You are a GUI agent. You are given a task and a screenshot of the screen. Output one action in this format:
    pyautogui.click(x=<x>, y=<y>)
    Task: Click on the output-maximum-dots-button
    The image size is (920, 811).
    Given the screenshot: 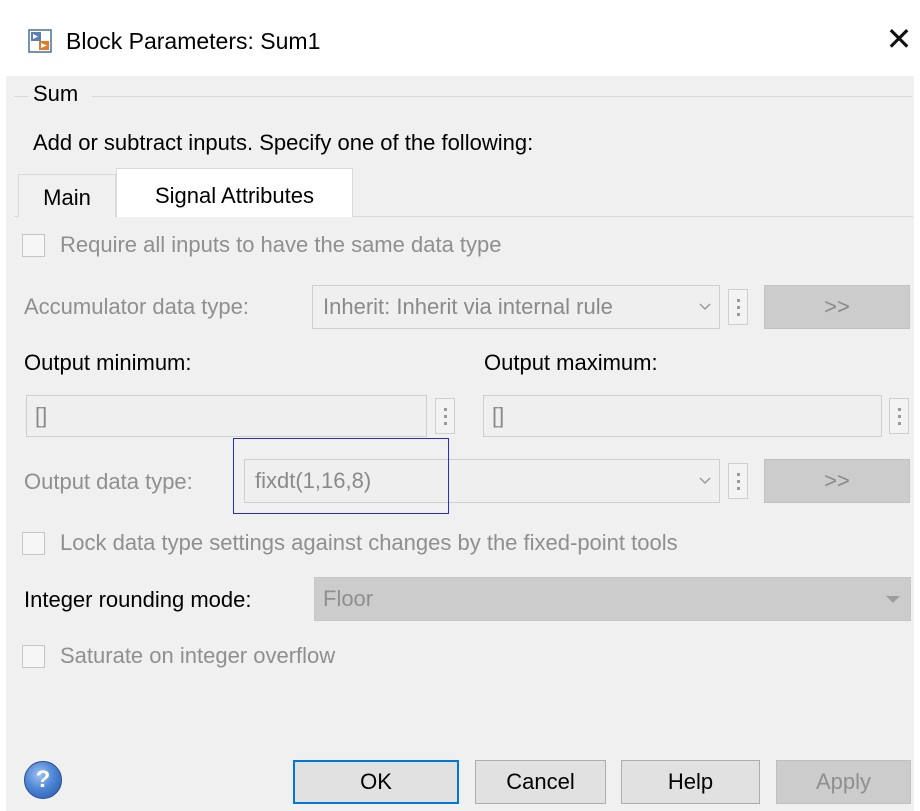 What is the action you would take?
    pyautogui.click(x=899, y=416)
    